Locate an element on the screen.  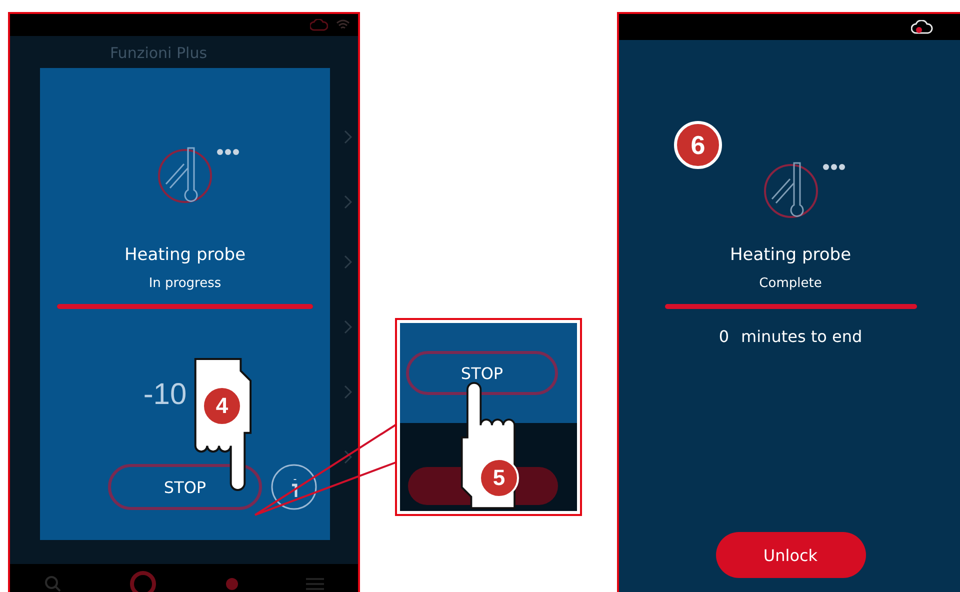
minutes-value: 0 is located at coordinates (724, 337).